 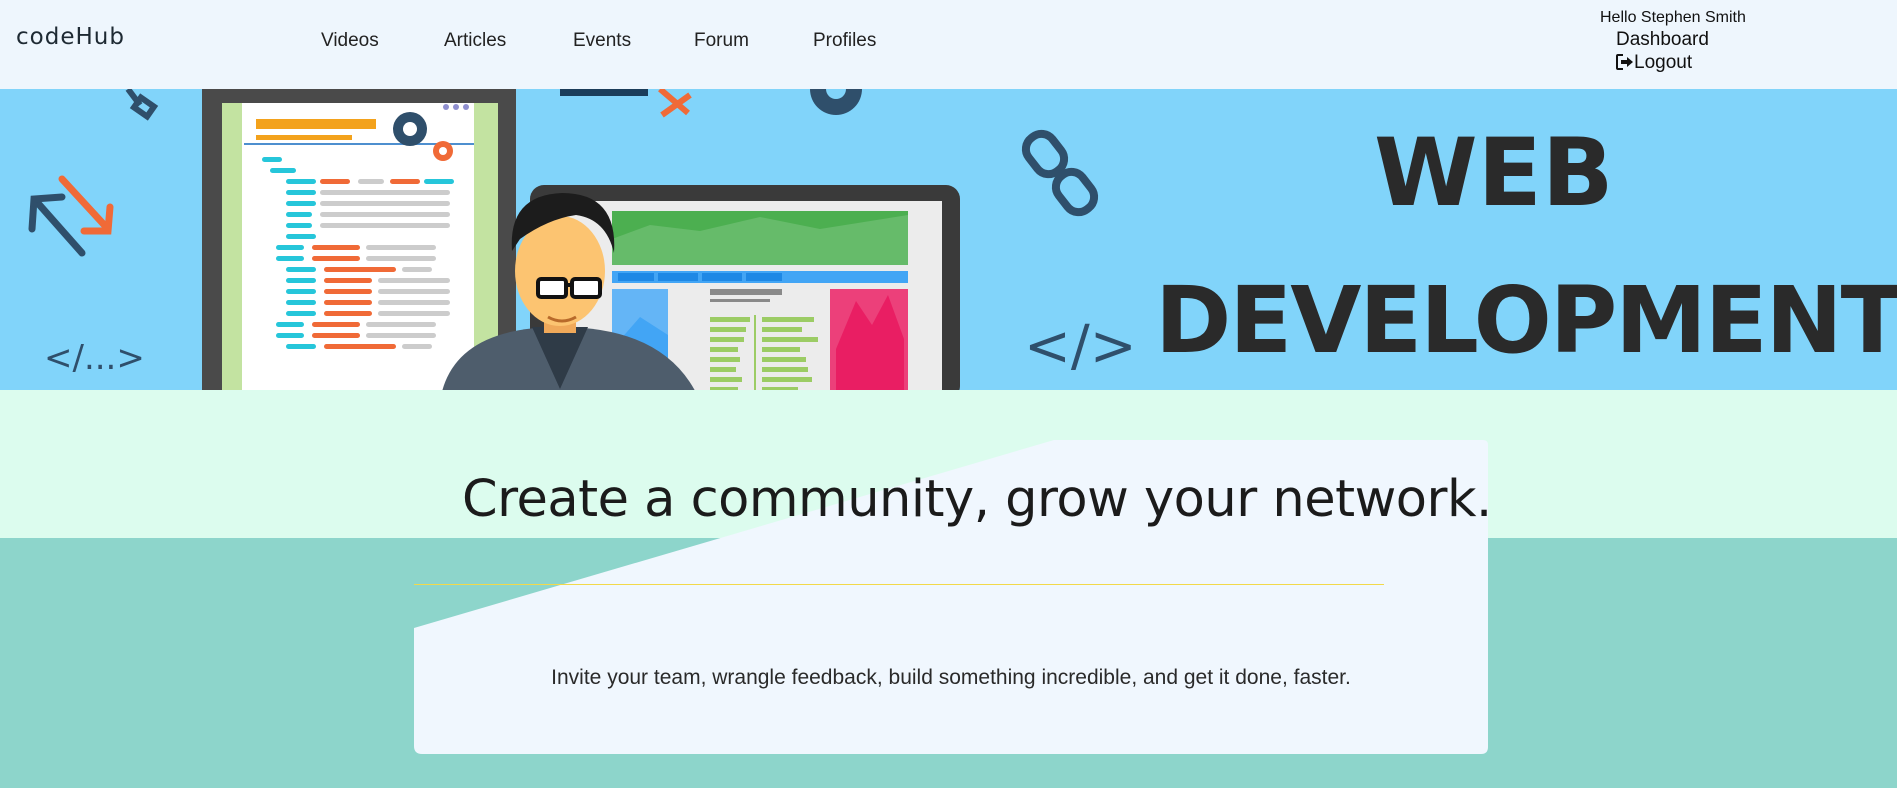 I want to click on user-menu: Hello Stephen Smith Dashboard Logout, so click(x=1673, y=41).